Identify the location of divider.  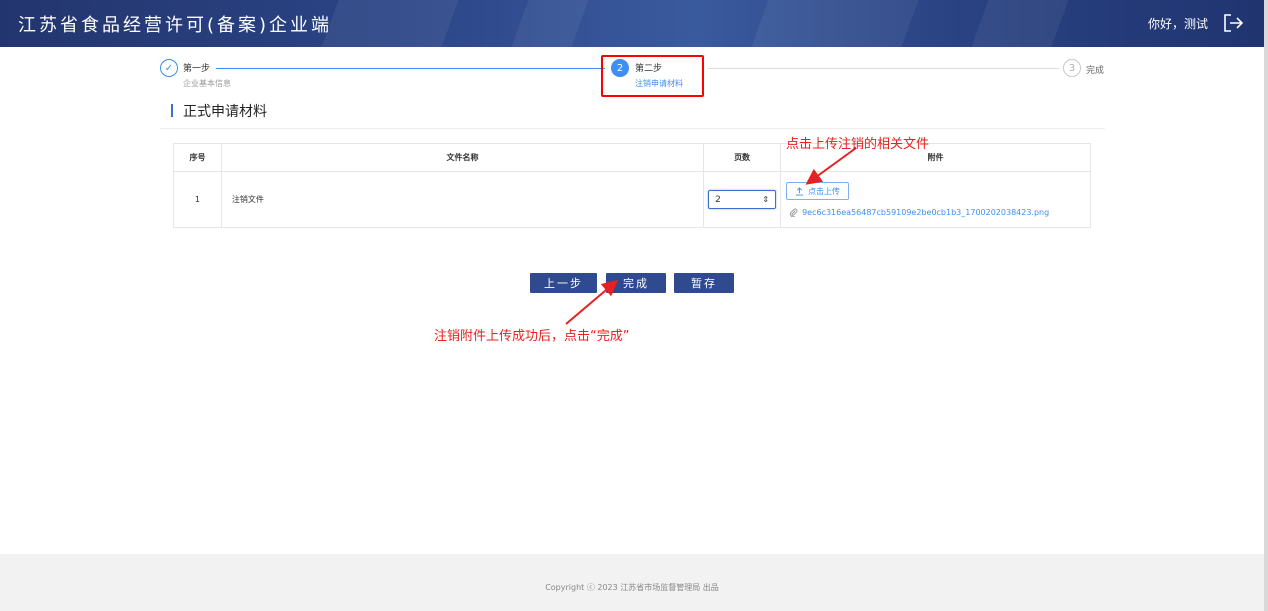
(632, 128).